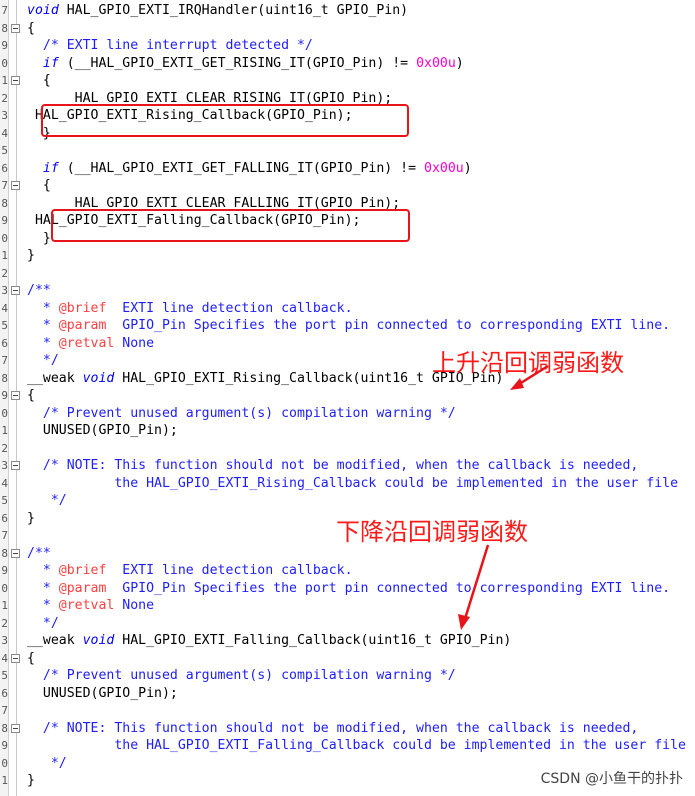 This screenshot has width=695, height=796. I want to click on csdn-watermark: CSDN @小鱼干的扑扑, so click(611, 778).